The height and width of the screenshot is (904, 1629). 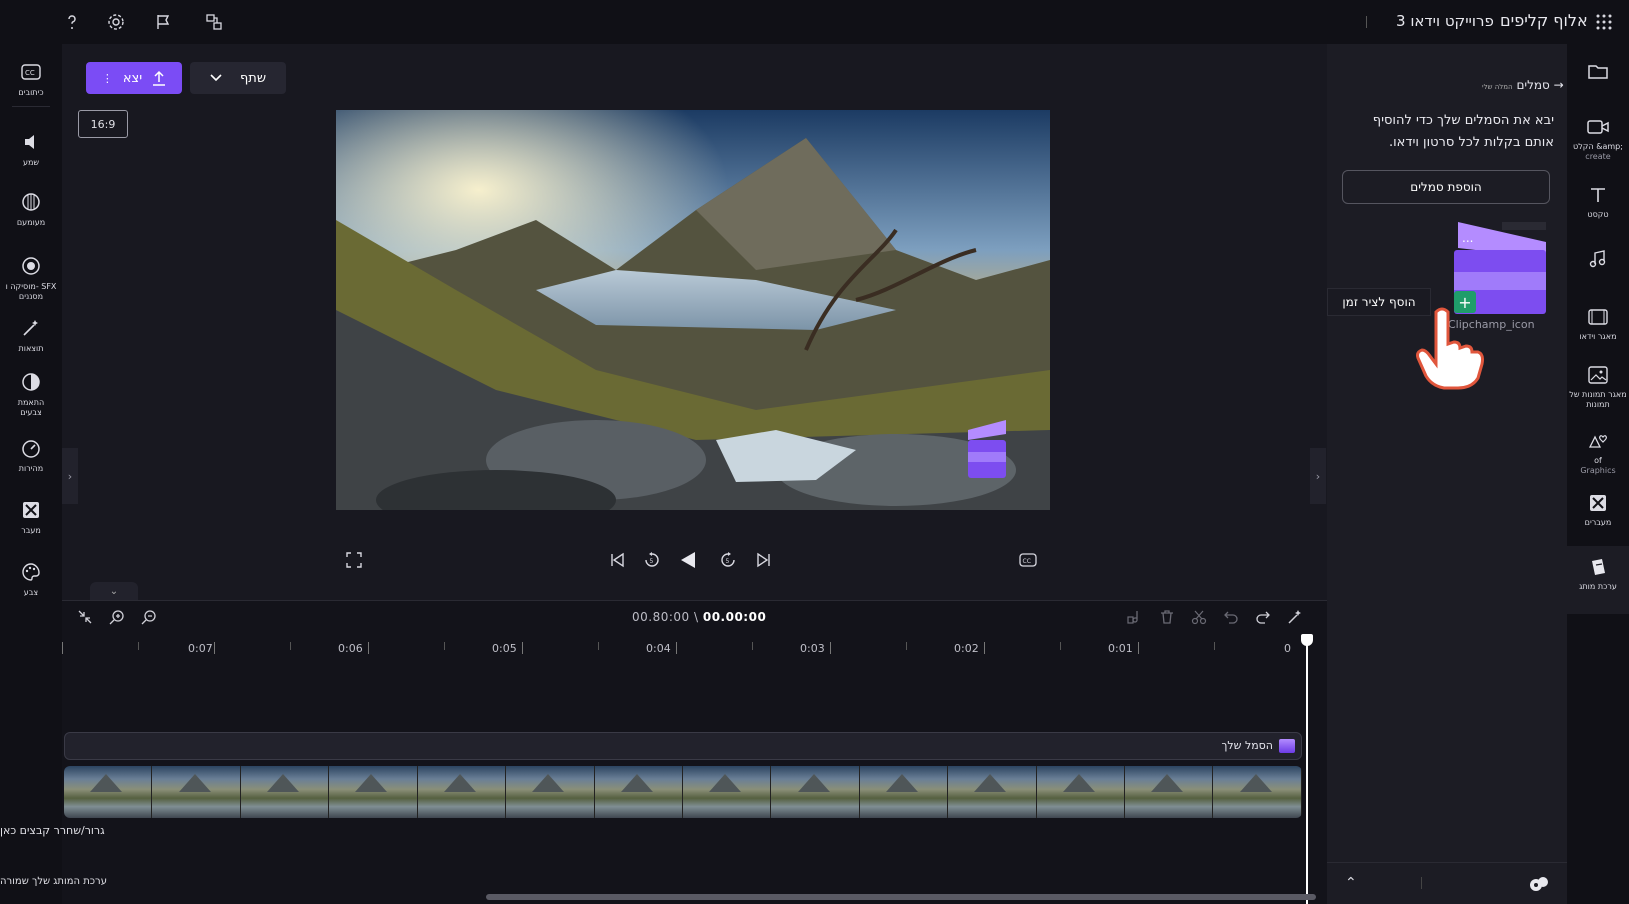 What do you see at coordinates (214, 22) in the screenshot?
I see `pages-icon` at bounding box center [214, 22].